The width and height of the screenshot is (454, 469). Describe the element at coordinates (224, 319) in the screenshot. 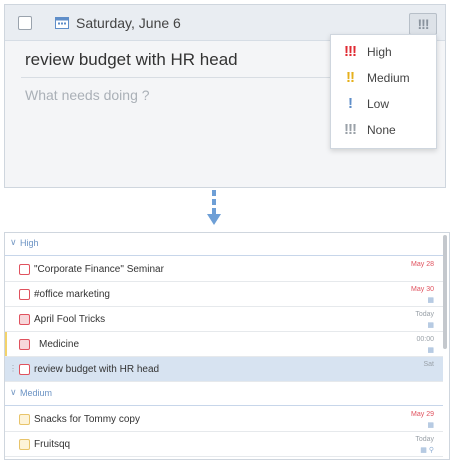

I see `list-item: April Fool Tricks Today ▦` at that location.